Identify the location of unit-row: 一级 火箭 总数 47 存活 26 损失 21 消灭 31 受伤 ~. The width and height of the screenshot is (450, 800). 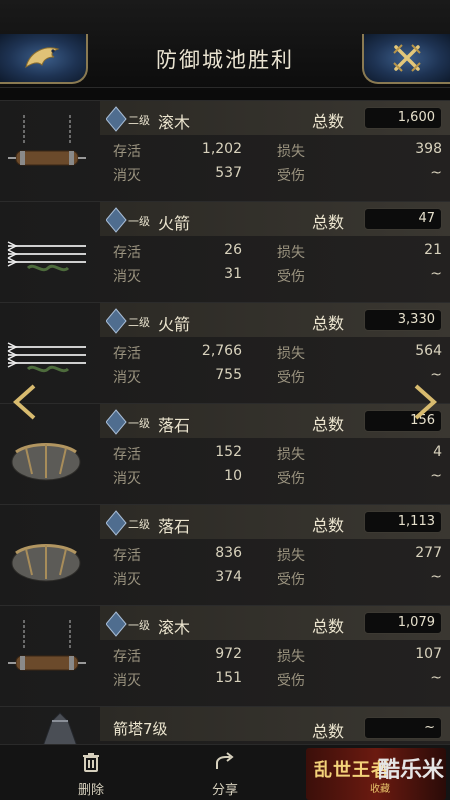
(225, 251).